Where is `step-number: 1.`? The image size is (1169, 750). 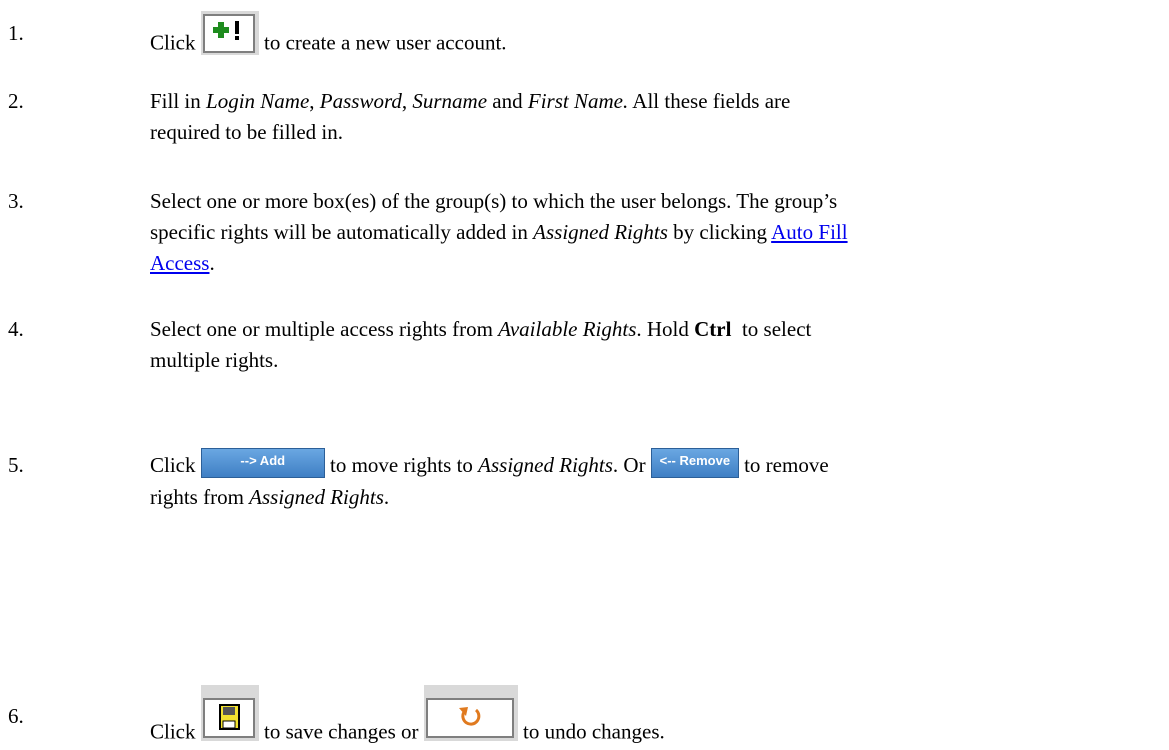 step-number: 1. is located at coordinates (16, 33).